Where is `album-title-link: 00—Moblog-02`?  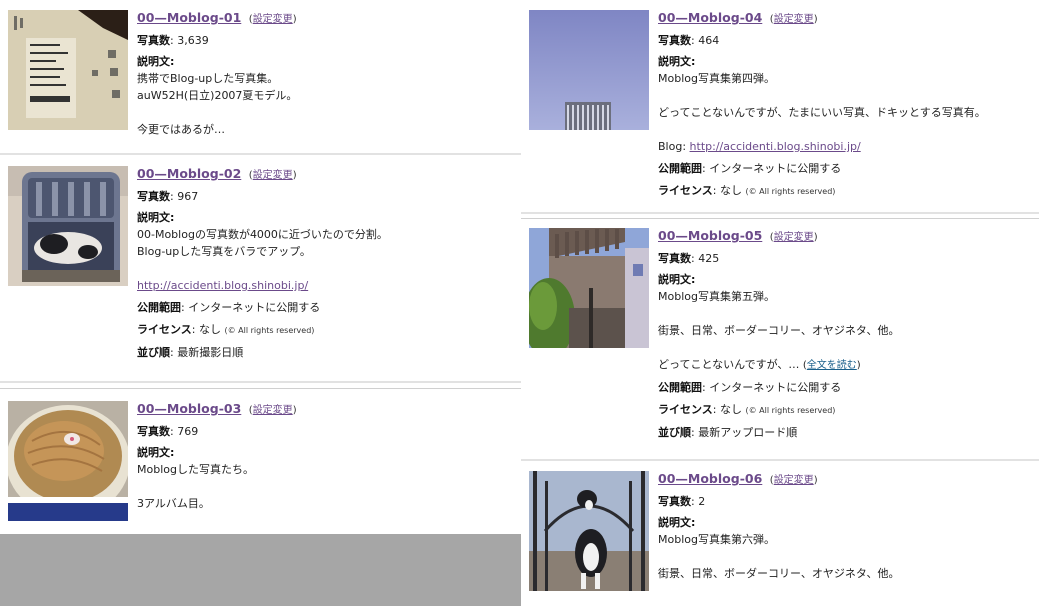
album-title-link: 00—Moblog-02 is located at coordinates (189, 173).